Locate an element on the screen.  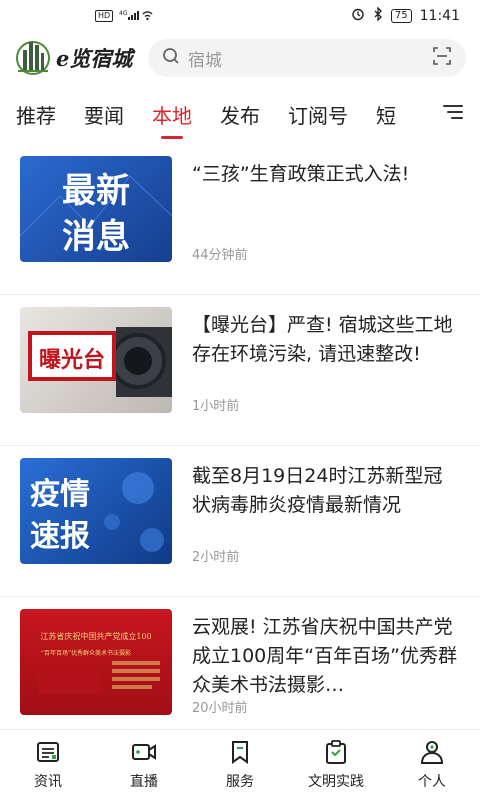
thumb-text-line2: 速报 is located at coordinates (60, 536).